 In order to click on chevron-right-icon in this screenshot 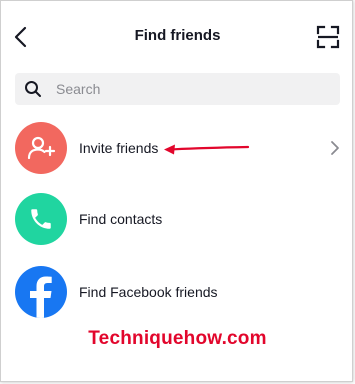, I will do `click(335, 148)`.